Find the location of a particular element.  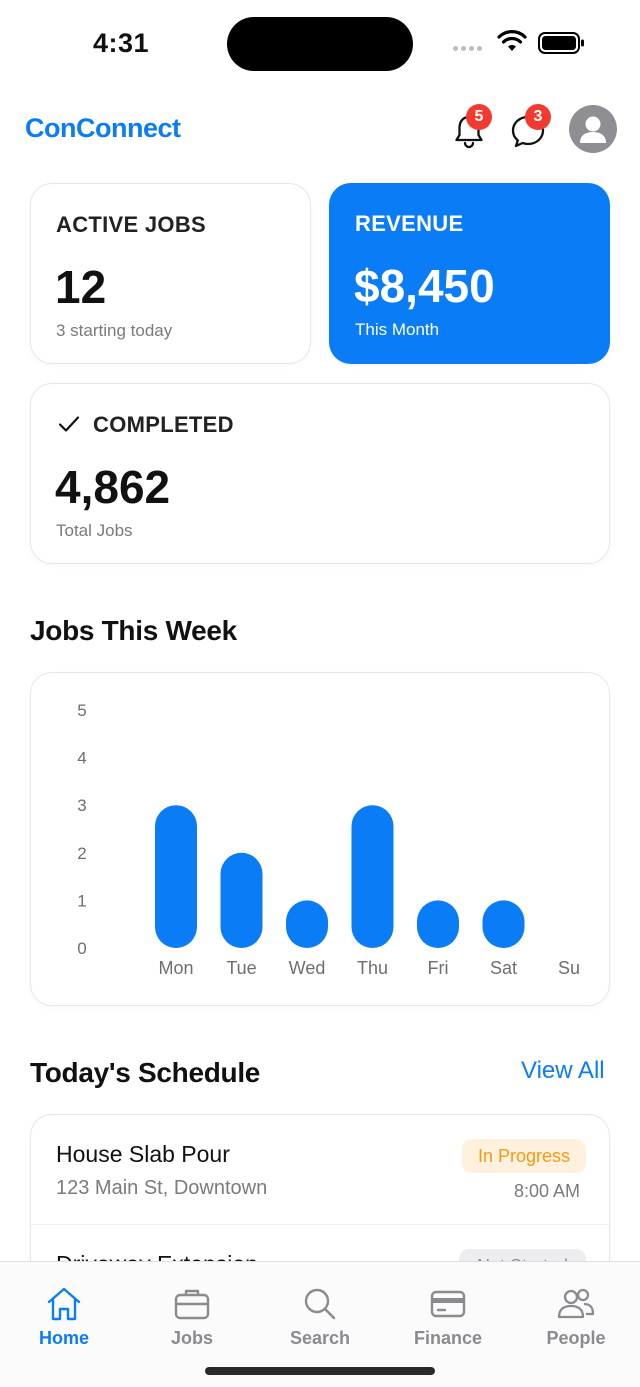

schedule-section-title: Today's Schedule is located at coordinates (145, 1072).